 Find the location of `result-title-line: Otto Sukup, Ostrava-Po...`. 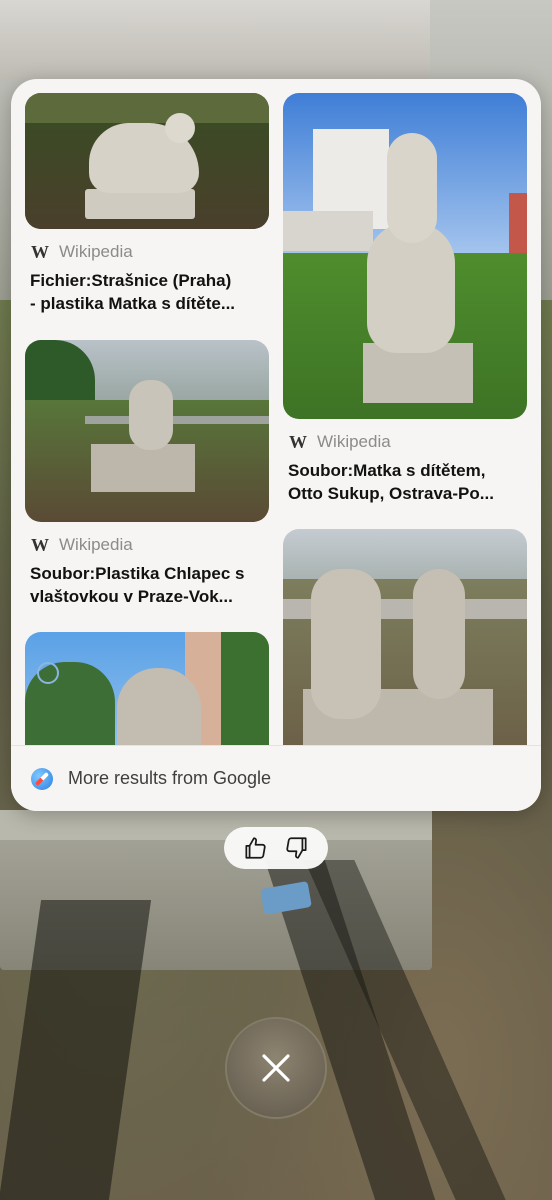

result-title-line: Otto Sukup, Ostrava-Po... is located at coordinates (391, 493).